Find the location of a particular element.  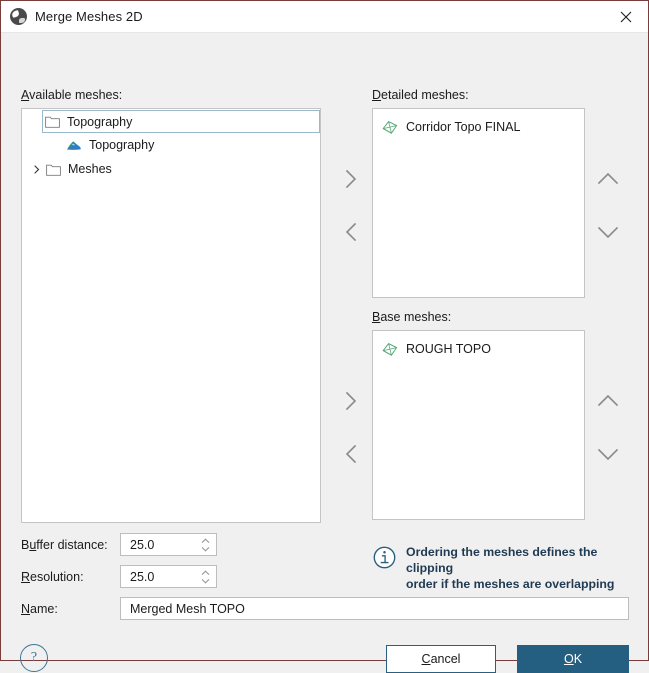

resolution-label-text: esolution: is located at coordinates (57, 577).